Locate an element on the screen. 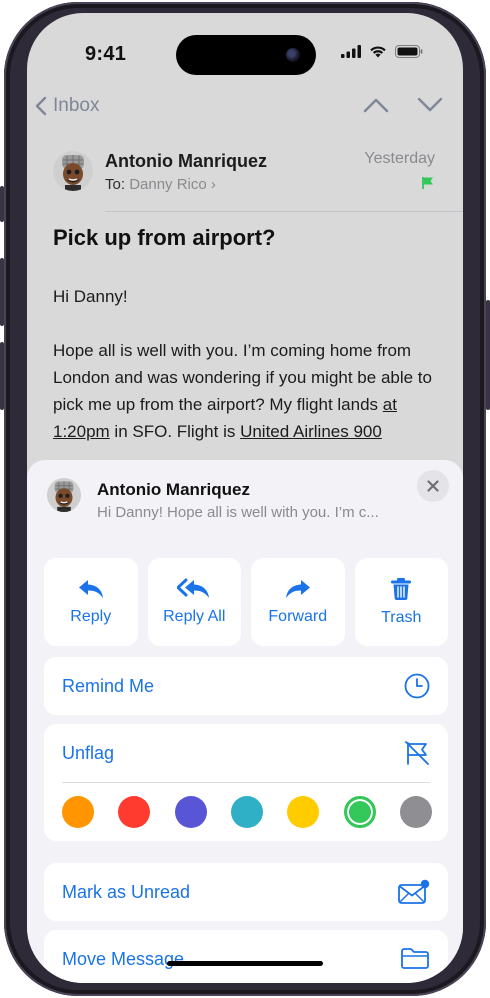  forward-label: Forward is located at coordinates (298, 616).